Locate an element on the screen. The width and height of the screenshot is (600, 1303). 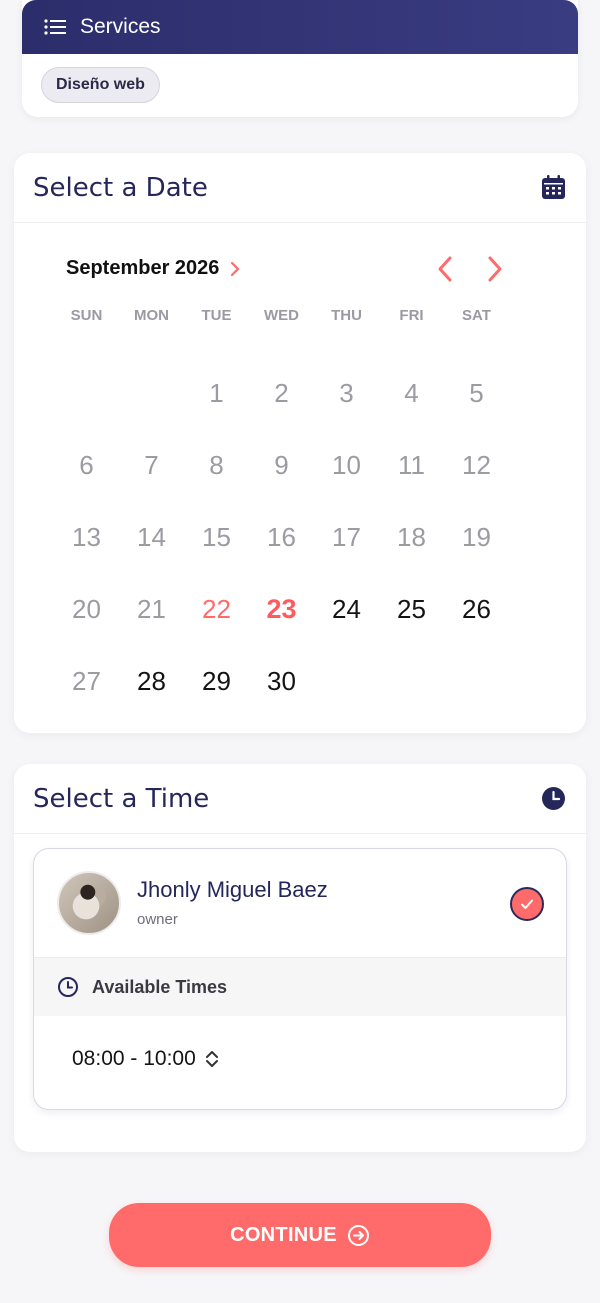
time-section-title: Select a Time is located at coordinates (121, 798).